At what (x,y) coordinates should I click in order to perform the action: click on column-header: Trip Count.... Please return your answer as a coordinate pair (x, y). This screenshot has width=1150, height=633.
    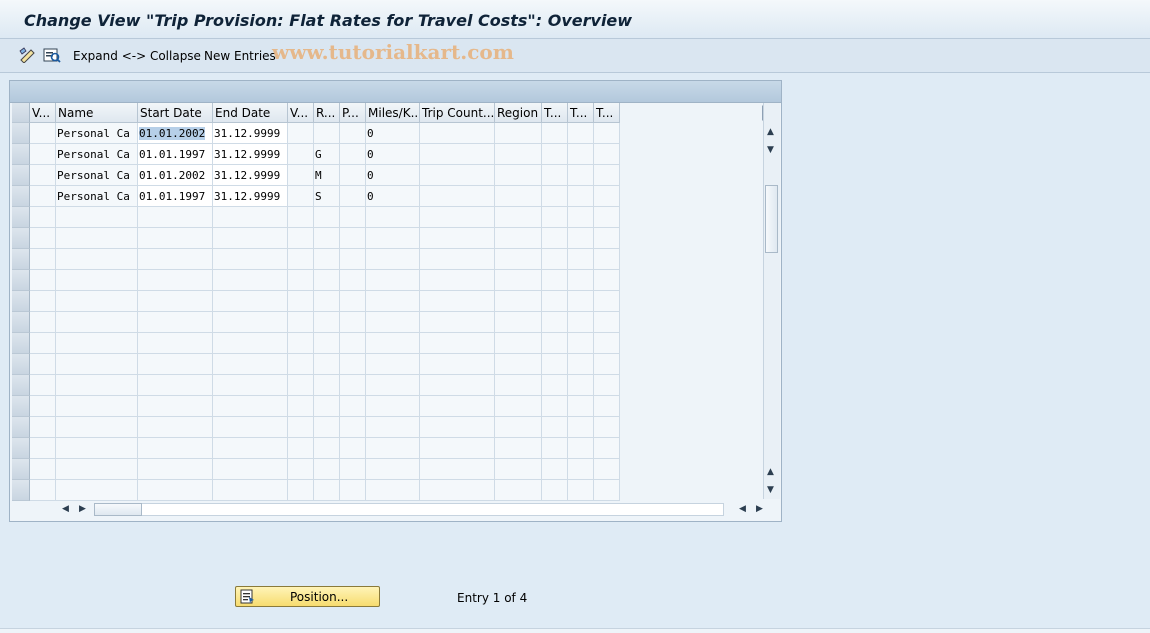
    Looking at the image, I should click on (457, 113).